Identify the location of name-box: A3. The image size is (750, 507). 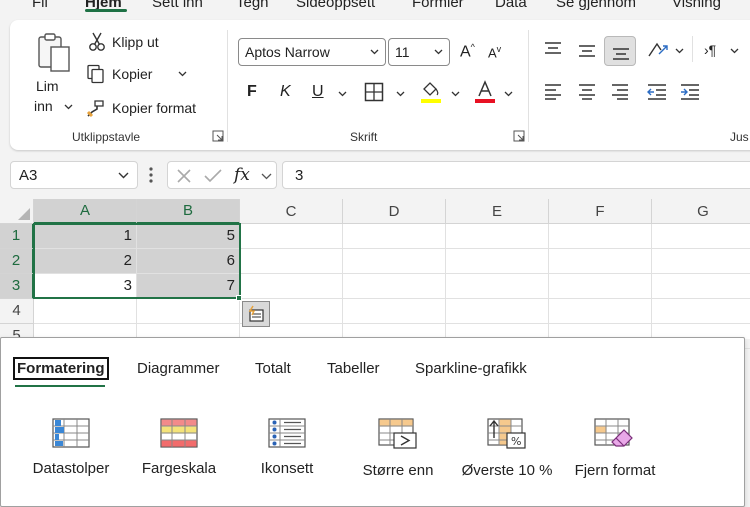
(74, 175).